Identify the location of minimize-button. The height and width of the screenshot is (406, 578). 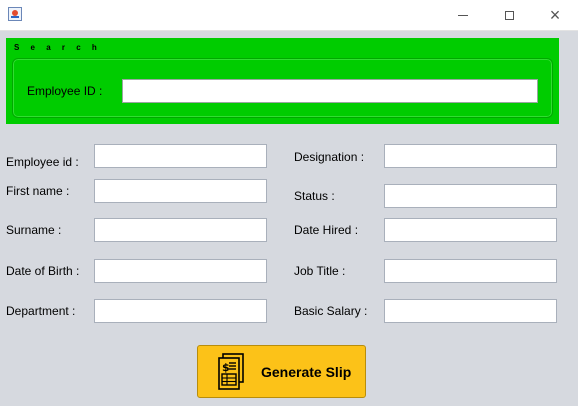
(463, 15).